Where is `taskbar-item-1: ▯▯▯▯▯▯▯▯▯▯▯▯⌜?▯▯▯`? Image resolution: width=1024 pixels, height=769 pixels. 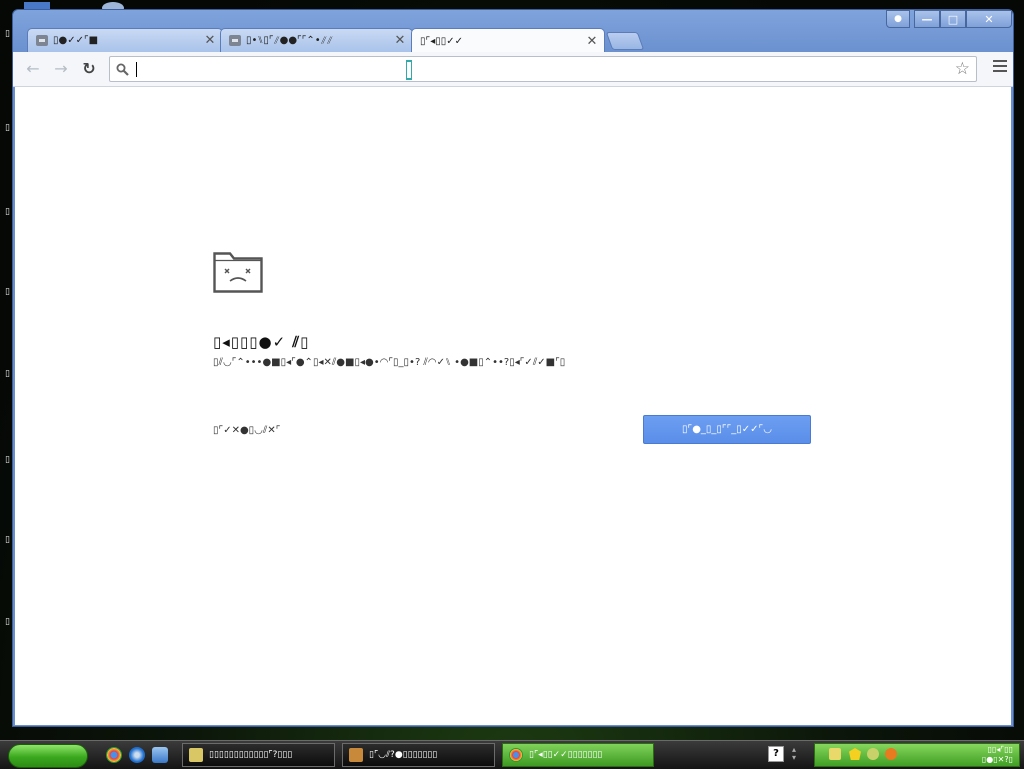 taskbar-item-1: ▯▯▯▯▯▯▯▯▯▯▯▯⌜?▯▯▯ is located at coordinates (258, 755).